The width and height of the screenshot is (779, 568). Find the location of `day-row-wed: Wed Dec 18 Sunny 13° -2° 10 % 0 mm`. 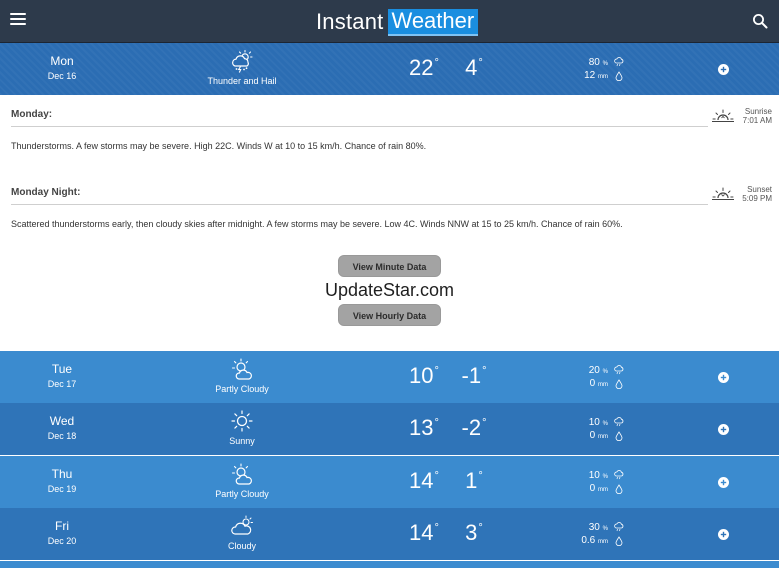

day-row-wed: Wed Dec 18 Sunny 13° -2° 10 % 0 mm is located at coordinates (389, 429).